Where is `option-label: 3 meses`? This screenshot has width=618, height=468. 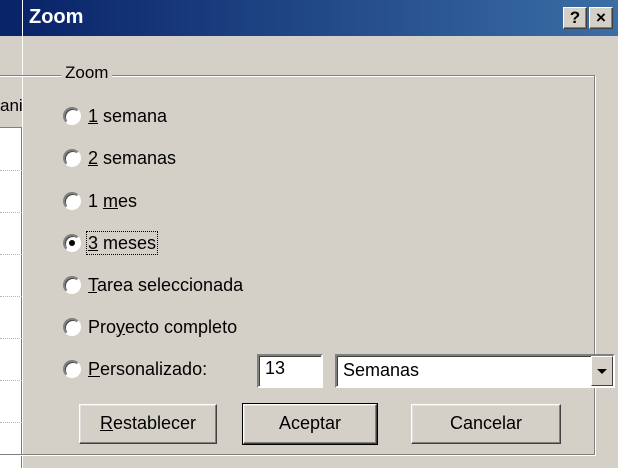 option-label: 3 meses is located at coordinates (122, 243).